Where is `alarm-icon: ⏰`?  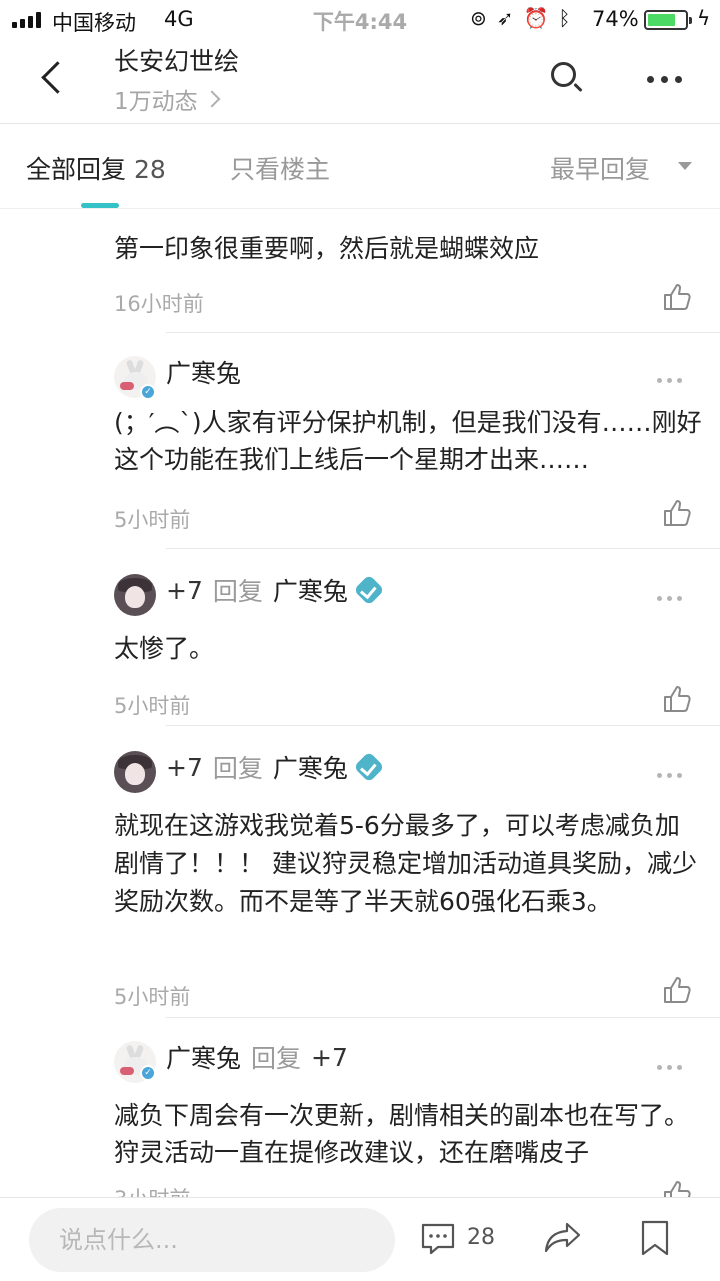
alarm-icon: ⏰ is located at coordinates (536, 18).